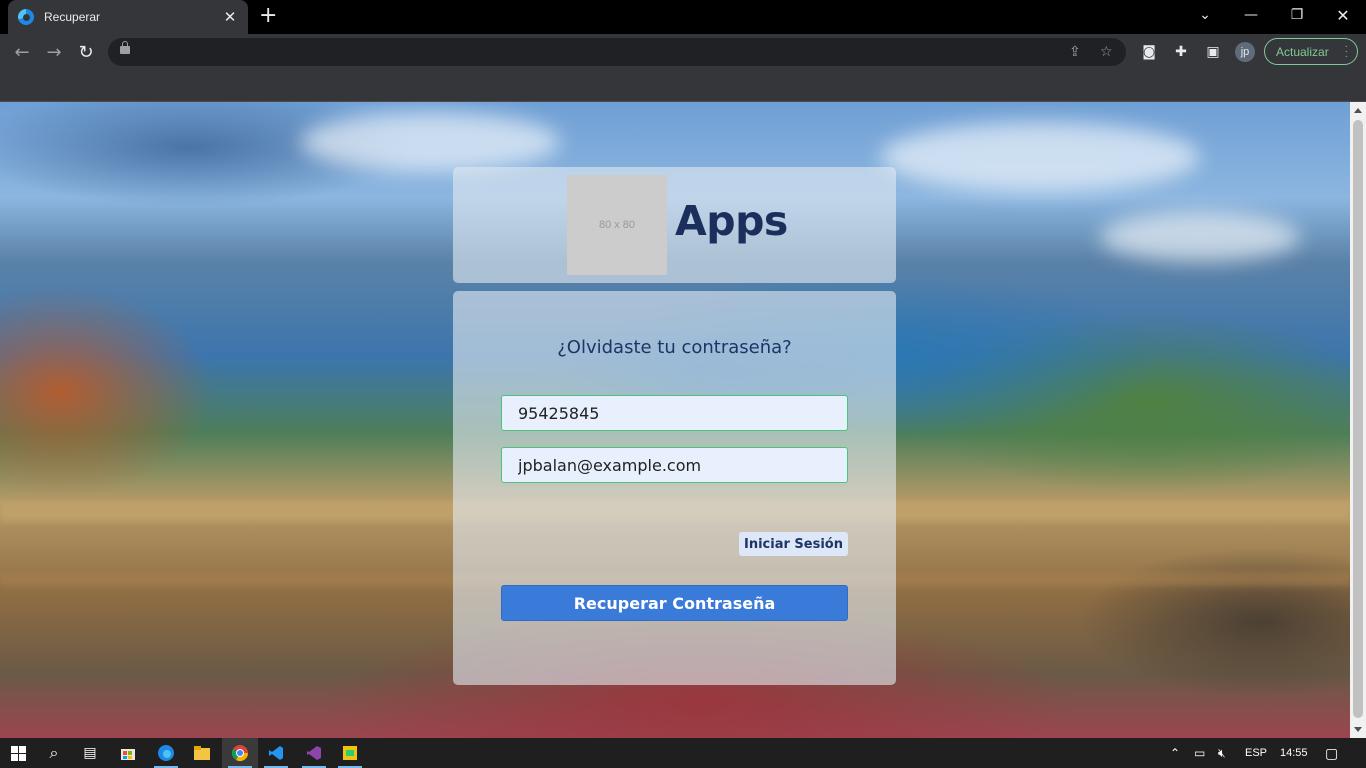  I want to click on language-indicator: ESP, so click(1256, 753).